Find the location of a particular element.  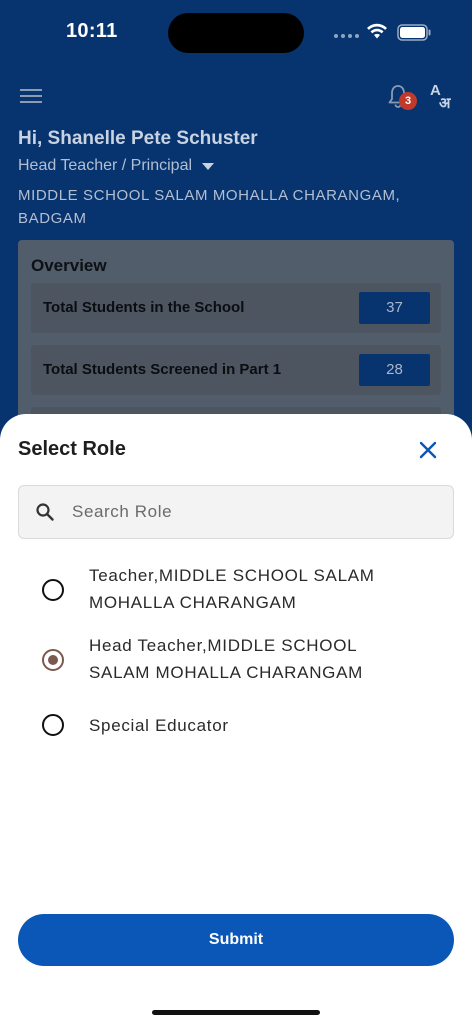

overview-title: Overview is located at coordinates (69, 265).